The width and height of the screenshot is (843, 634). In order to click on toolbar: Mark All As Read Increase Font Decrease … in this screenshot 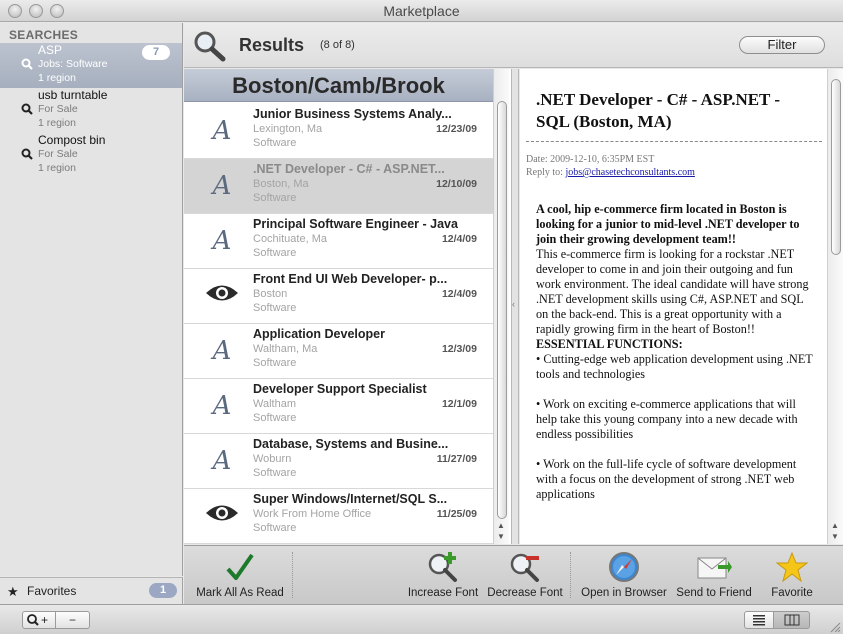, I will do `click(513, 574)`.